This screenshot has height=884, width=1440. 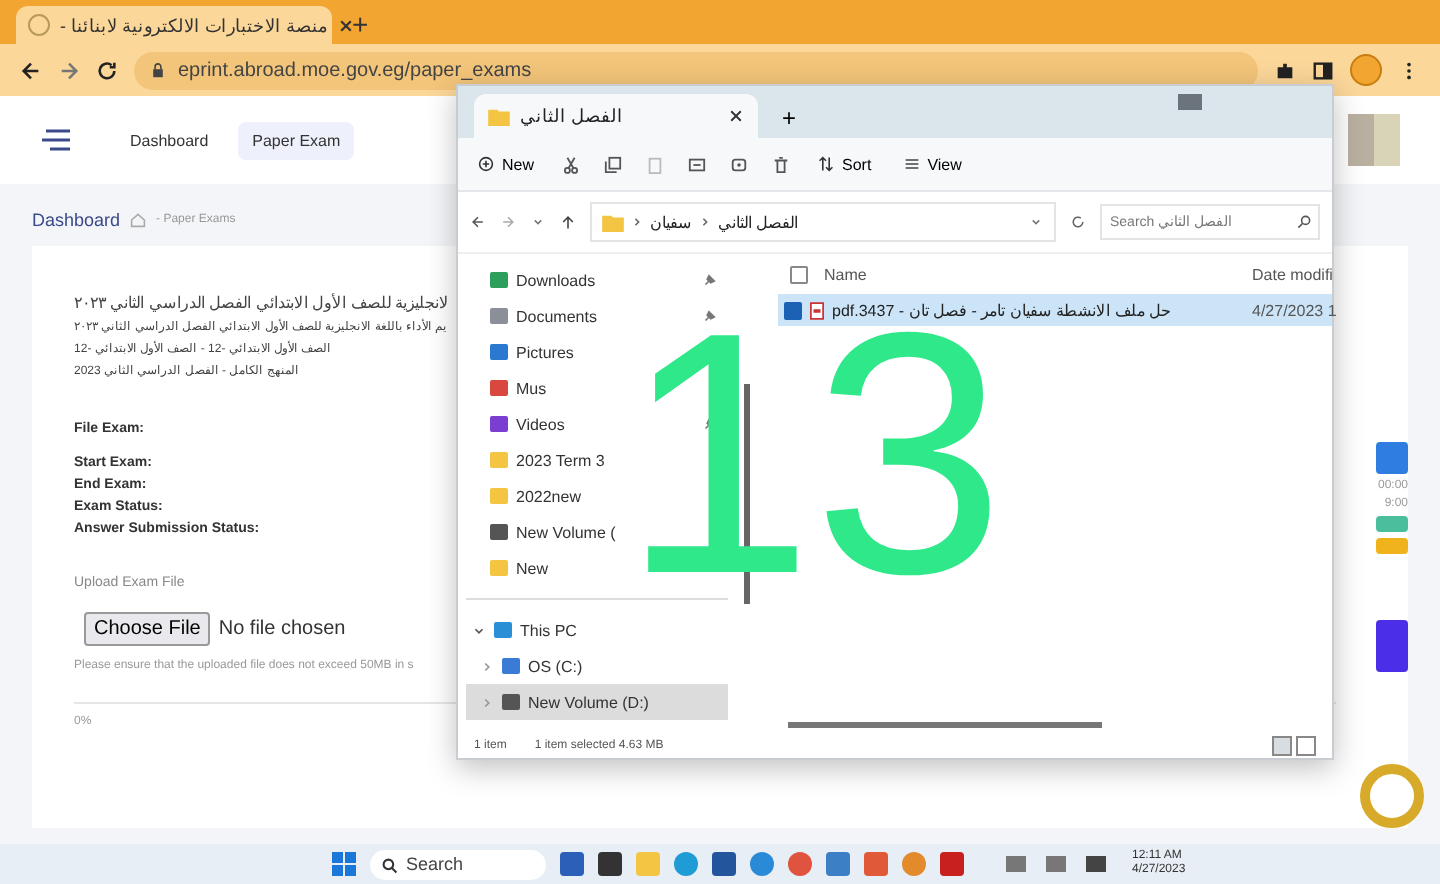 What do you see at coordinates (724, 864) in the screenshot?
I see `store-icon` at bounding box center [724, 864].